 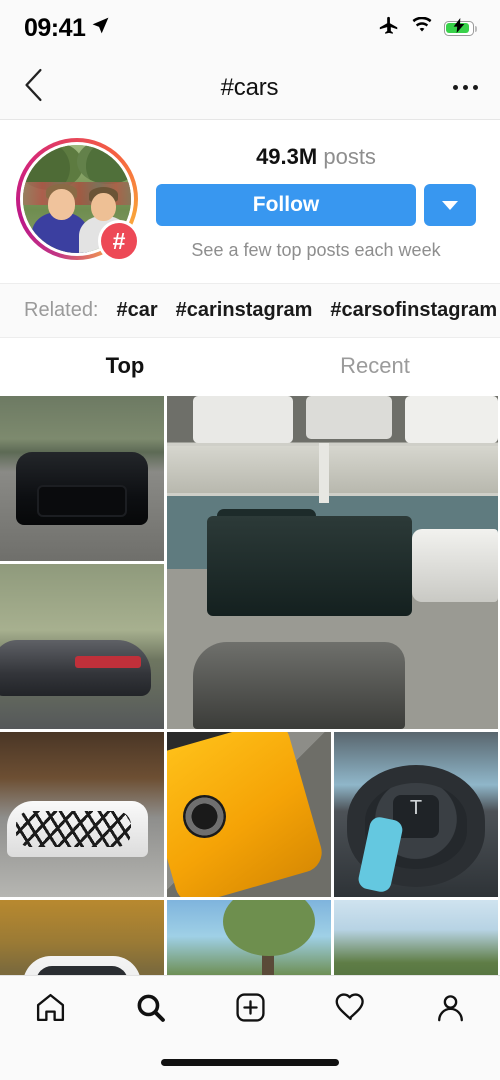 I want to click on nav-search, so click(x=150, y=1010).